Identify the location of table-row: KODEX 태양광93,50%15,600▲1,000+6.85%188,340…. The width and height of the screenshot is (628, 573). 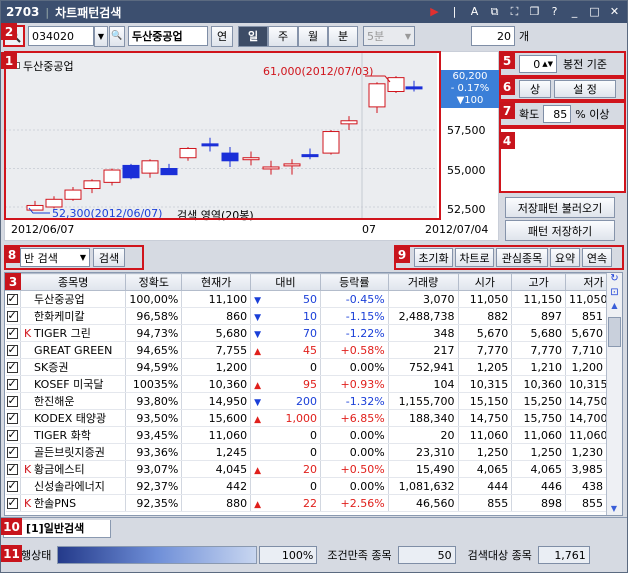
(313, 418).